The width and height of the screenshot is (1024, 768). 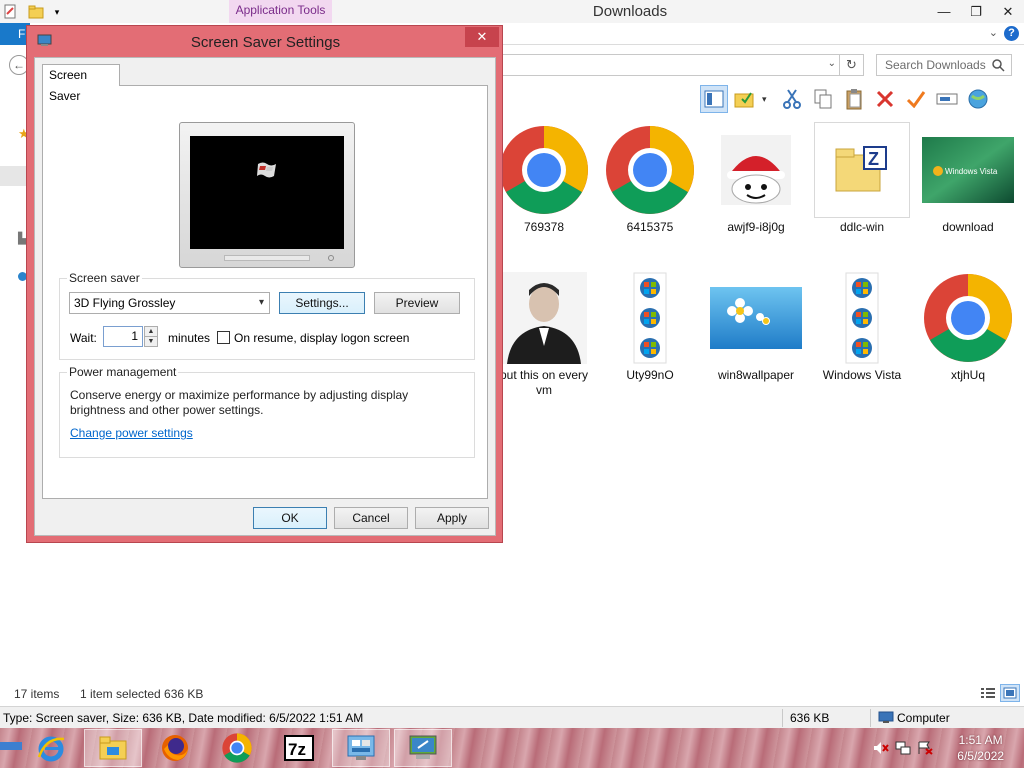 I want to click on file-name: ddlc-win, so click(x=861, y=227).